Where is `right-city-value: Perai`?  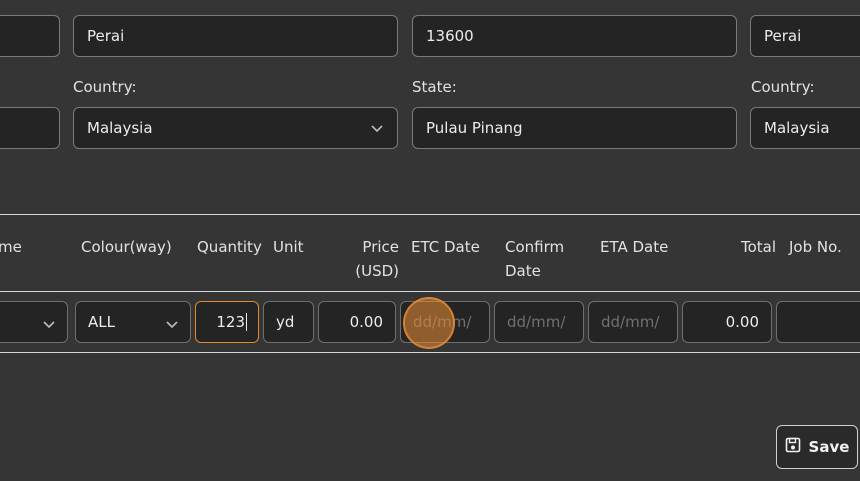 right-city-value: Perai is located at coordinates (783, 36).